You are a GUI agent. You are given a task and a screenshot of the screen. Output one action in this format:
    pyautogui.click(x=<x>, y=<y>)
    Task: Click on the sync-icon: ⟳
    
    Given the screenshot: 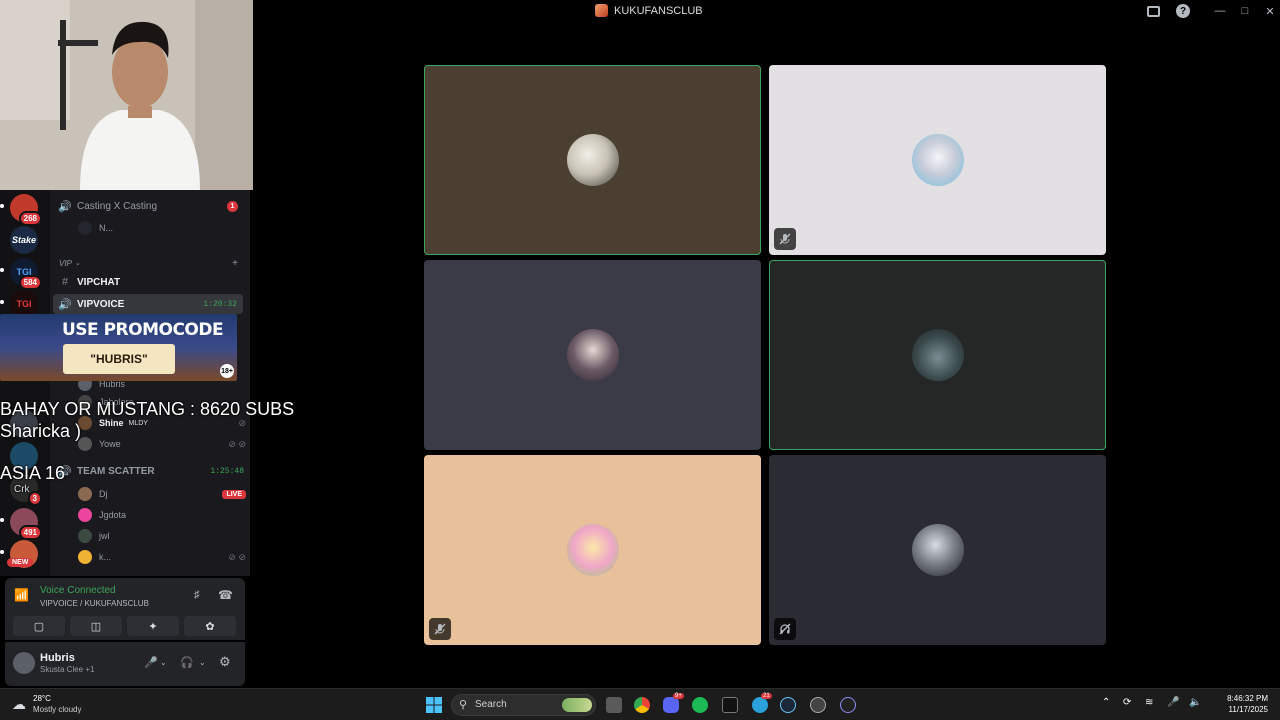 What is the action you would take?
    pyautogui.click(x=1127, y=702)
    